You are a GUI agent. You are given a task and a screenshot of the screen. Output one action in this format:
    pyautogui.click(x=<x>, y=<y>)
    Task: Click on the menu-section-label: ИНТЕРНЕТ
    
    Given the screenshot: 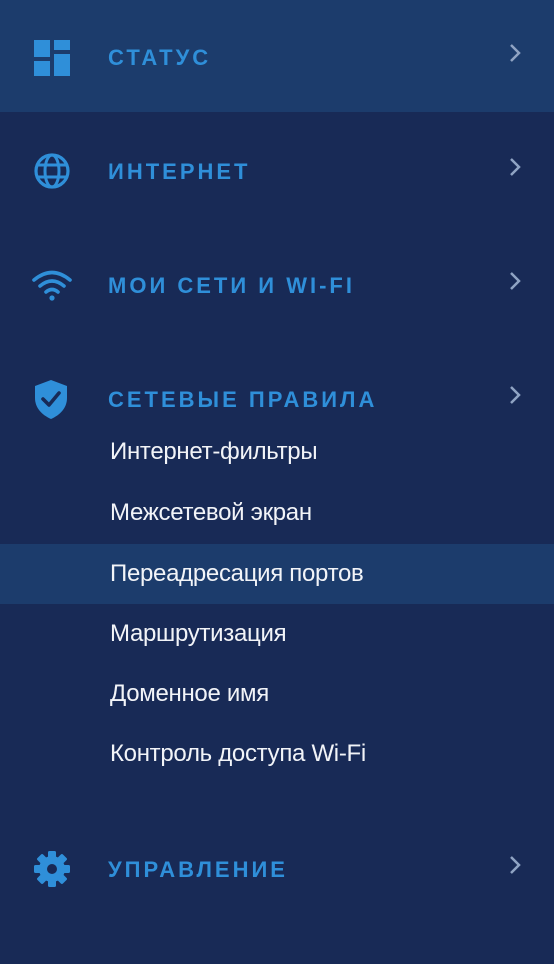 What is the action you would take?
    pyautogui.click(x=179, y=171)
    